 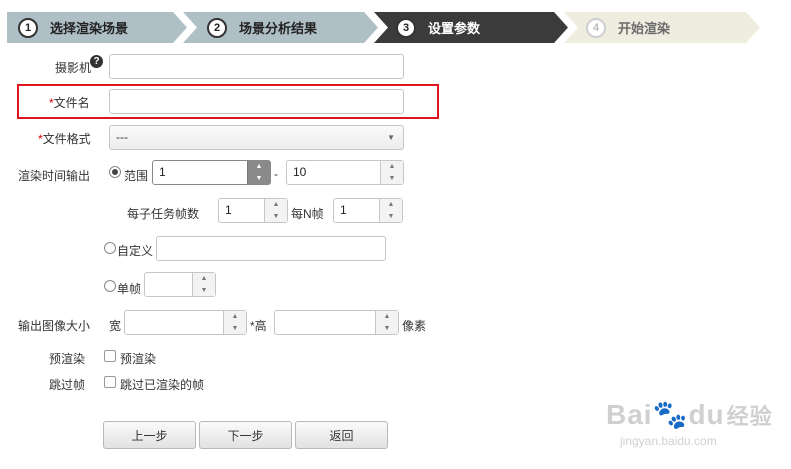 What do you see at coordinates (138, 359) in the screenshot?
I see `prerender-checkbox-label: 预渲染` at bounding box center [138, 359].